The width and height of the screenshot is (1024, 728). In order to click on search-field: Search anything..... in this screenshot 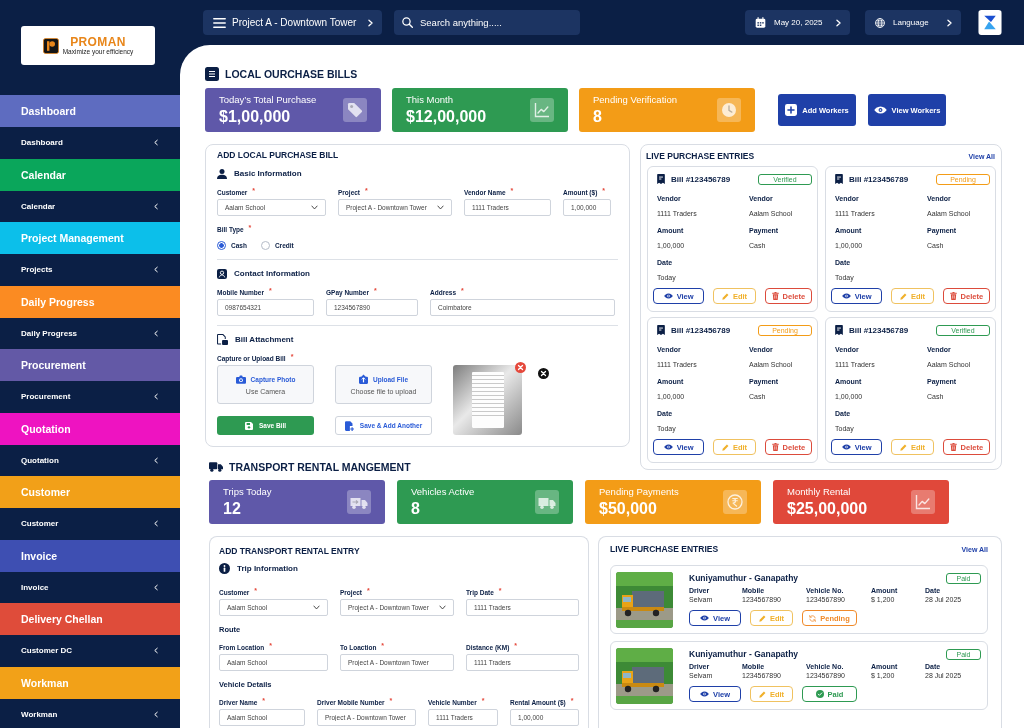, I will do `click(487, 22)`.